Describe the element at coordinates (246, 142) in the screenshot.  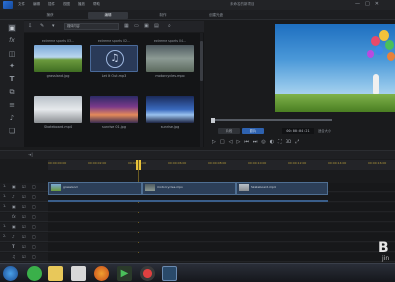
I see `rewind-icon: ⏮` at that location.